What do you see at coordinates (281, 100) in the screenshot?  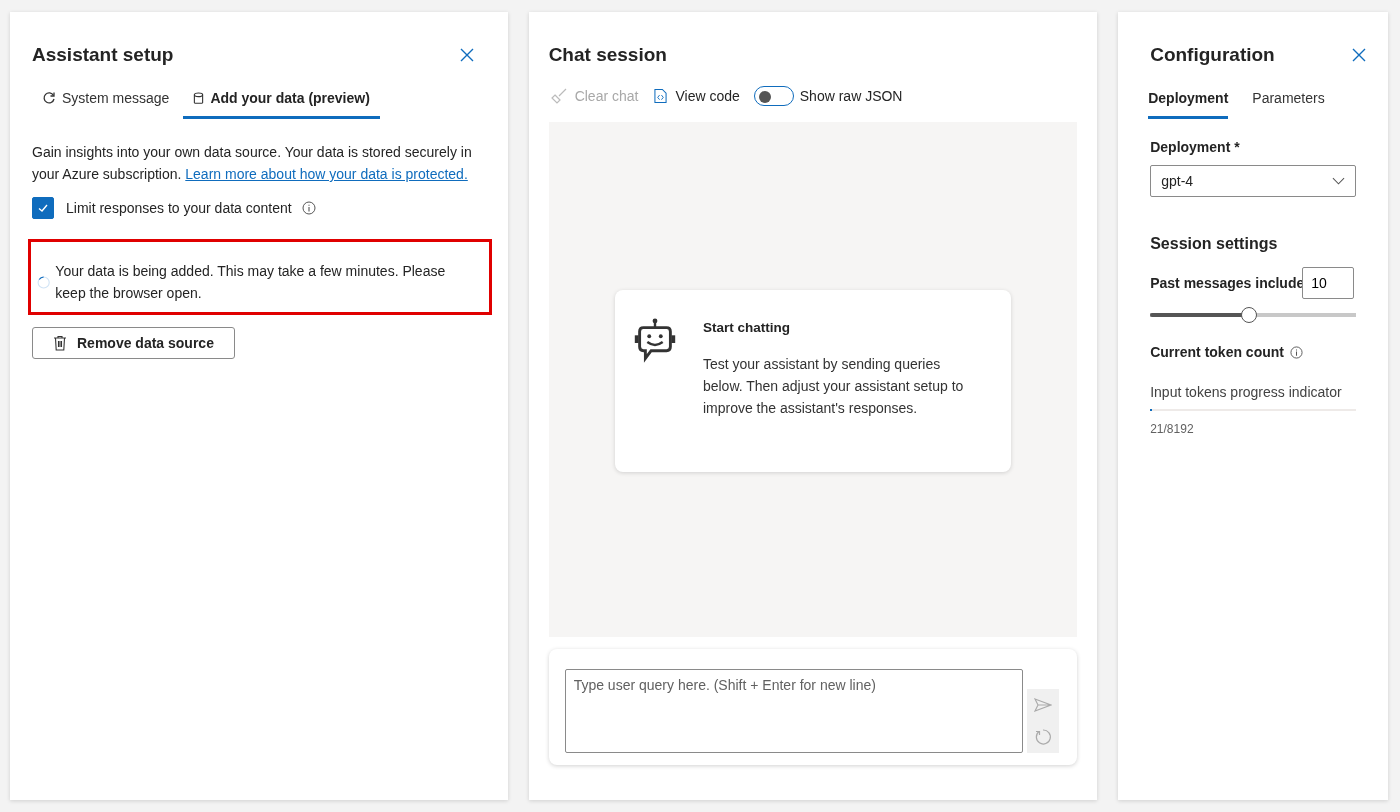 I see `tab: Add your data (preview)` at bounding box center [281, 100].